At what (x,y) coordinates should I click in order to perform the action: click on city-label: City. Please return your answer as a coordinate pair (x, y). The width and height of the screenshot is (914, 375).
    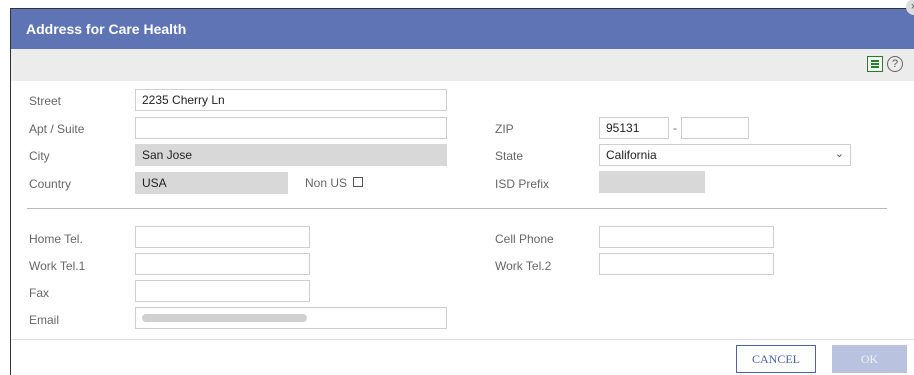
    Looking at the image, I should click on (39, 156).